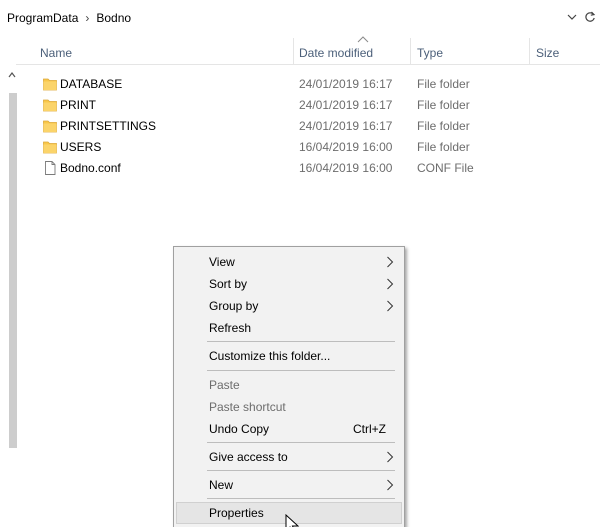 The width and height of the screenshot is (600, 527). What do you see at coordinates (248, 457) in the screenshot?
I see `menu-item-label: Give access to` at bounding box center [248, 457].